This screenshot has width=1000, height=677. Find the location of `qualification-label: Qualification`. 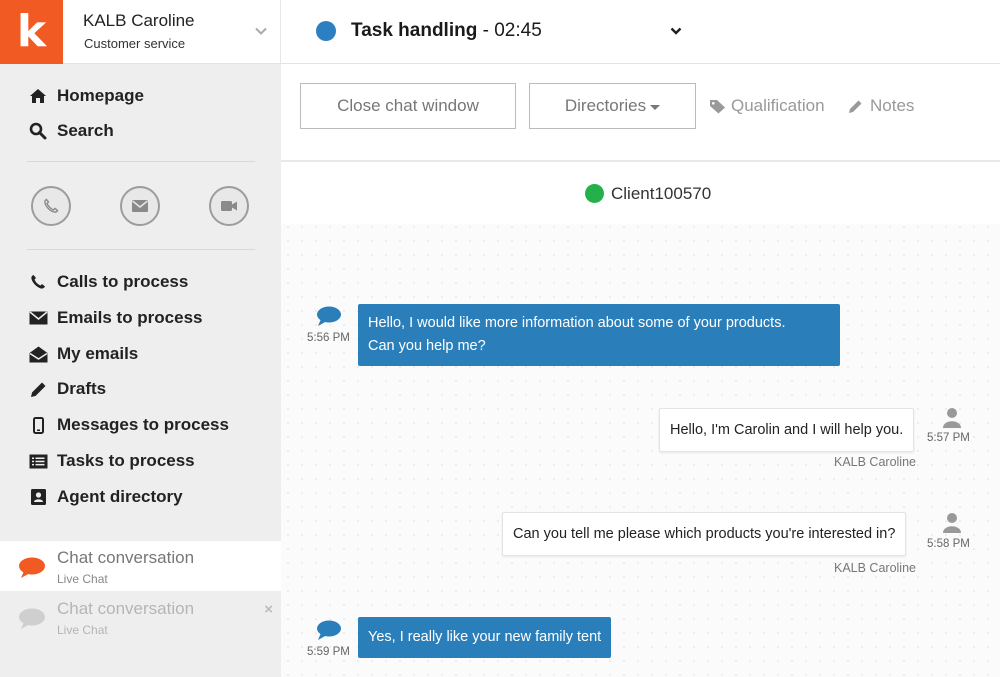

qualification-label: Qualification is located at coordinates (778, 105).